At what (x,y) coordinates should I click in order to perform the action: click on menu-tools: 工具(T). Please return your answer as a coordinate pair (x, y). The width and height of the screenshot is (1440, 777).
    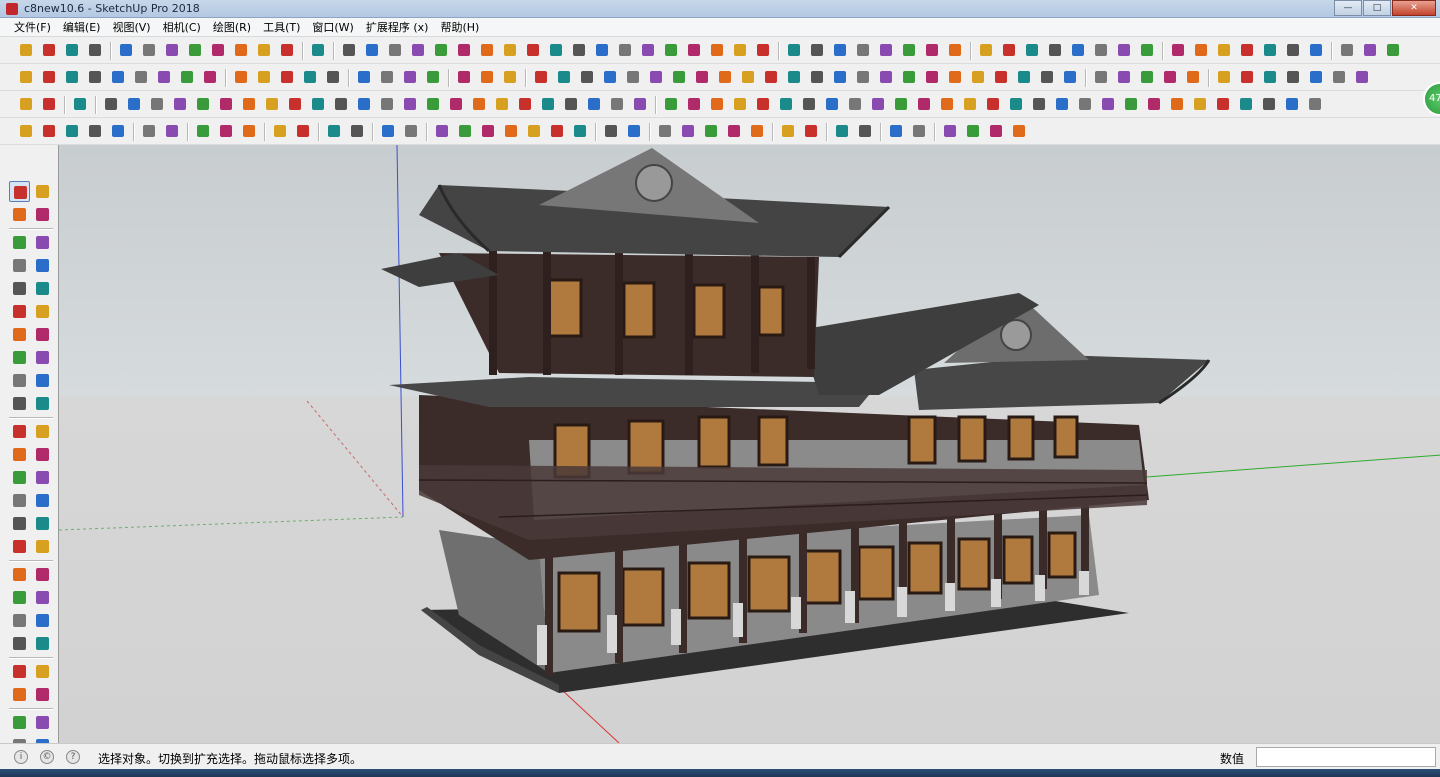
    Looking at the image, I should click on (281, 27).